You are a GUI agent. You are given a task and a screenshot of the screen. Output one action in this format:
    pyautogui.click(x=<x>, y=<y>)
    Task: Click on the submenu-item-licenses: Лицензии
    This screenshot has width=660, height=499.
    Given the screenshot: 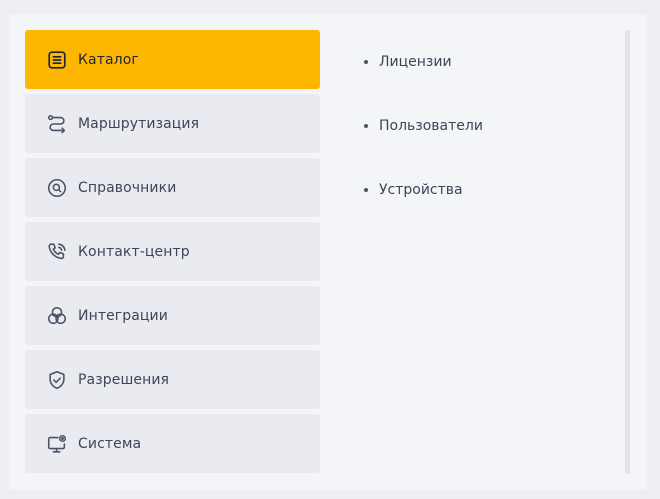 What is the action you would take?
    pyautogui.click(x=423, y=62)
    